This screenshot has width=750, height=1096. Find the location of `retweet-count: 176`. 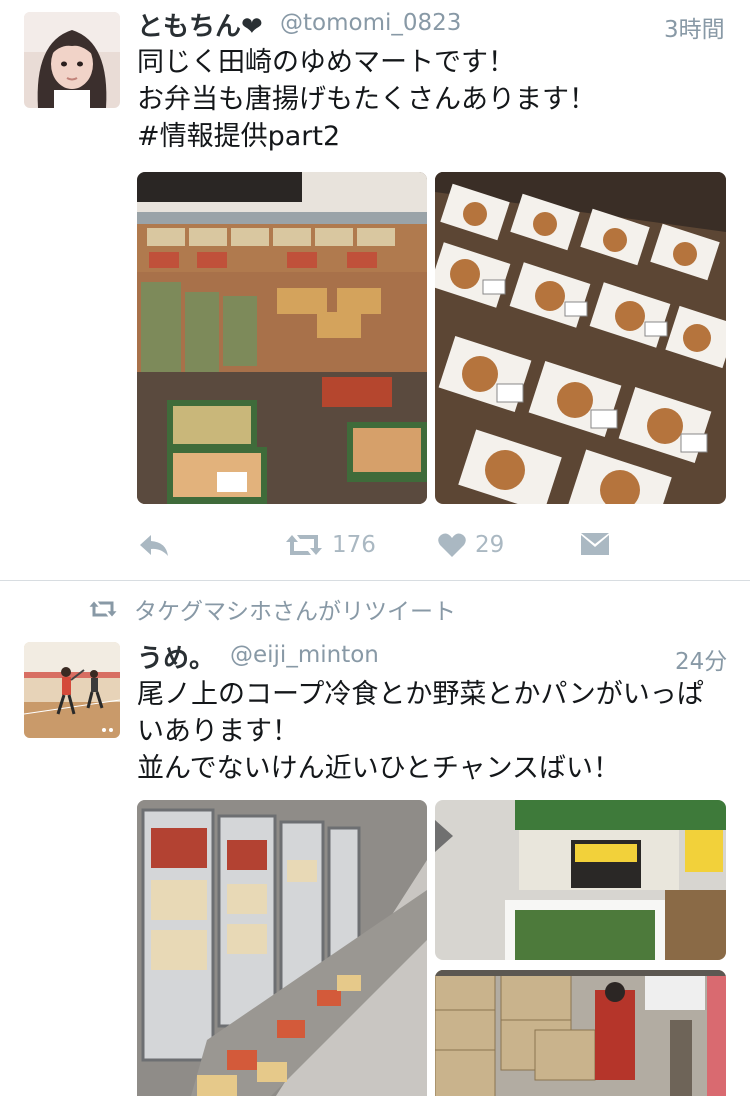

retweet-count: 176 is located at coordinates (354, 545).